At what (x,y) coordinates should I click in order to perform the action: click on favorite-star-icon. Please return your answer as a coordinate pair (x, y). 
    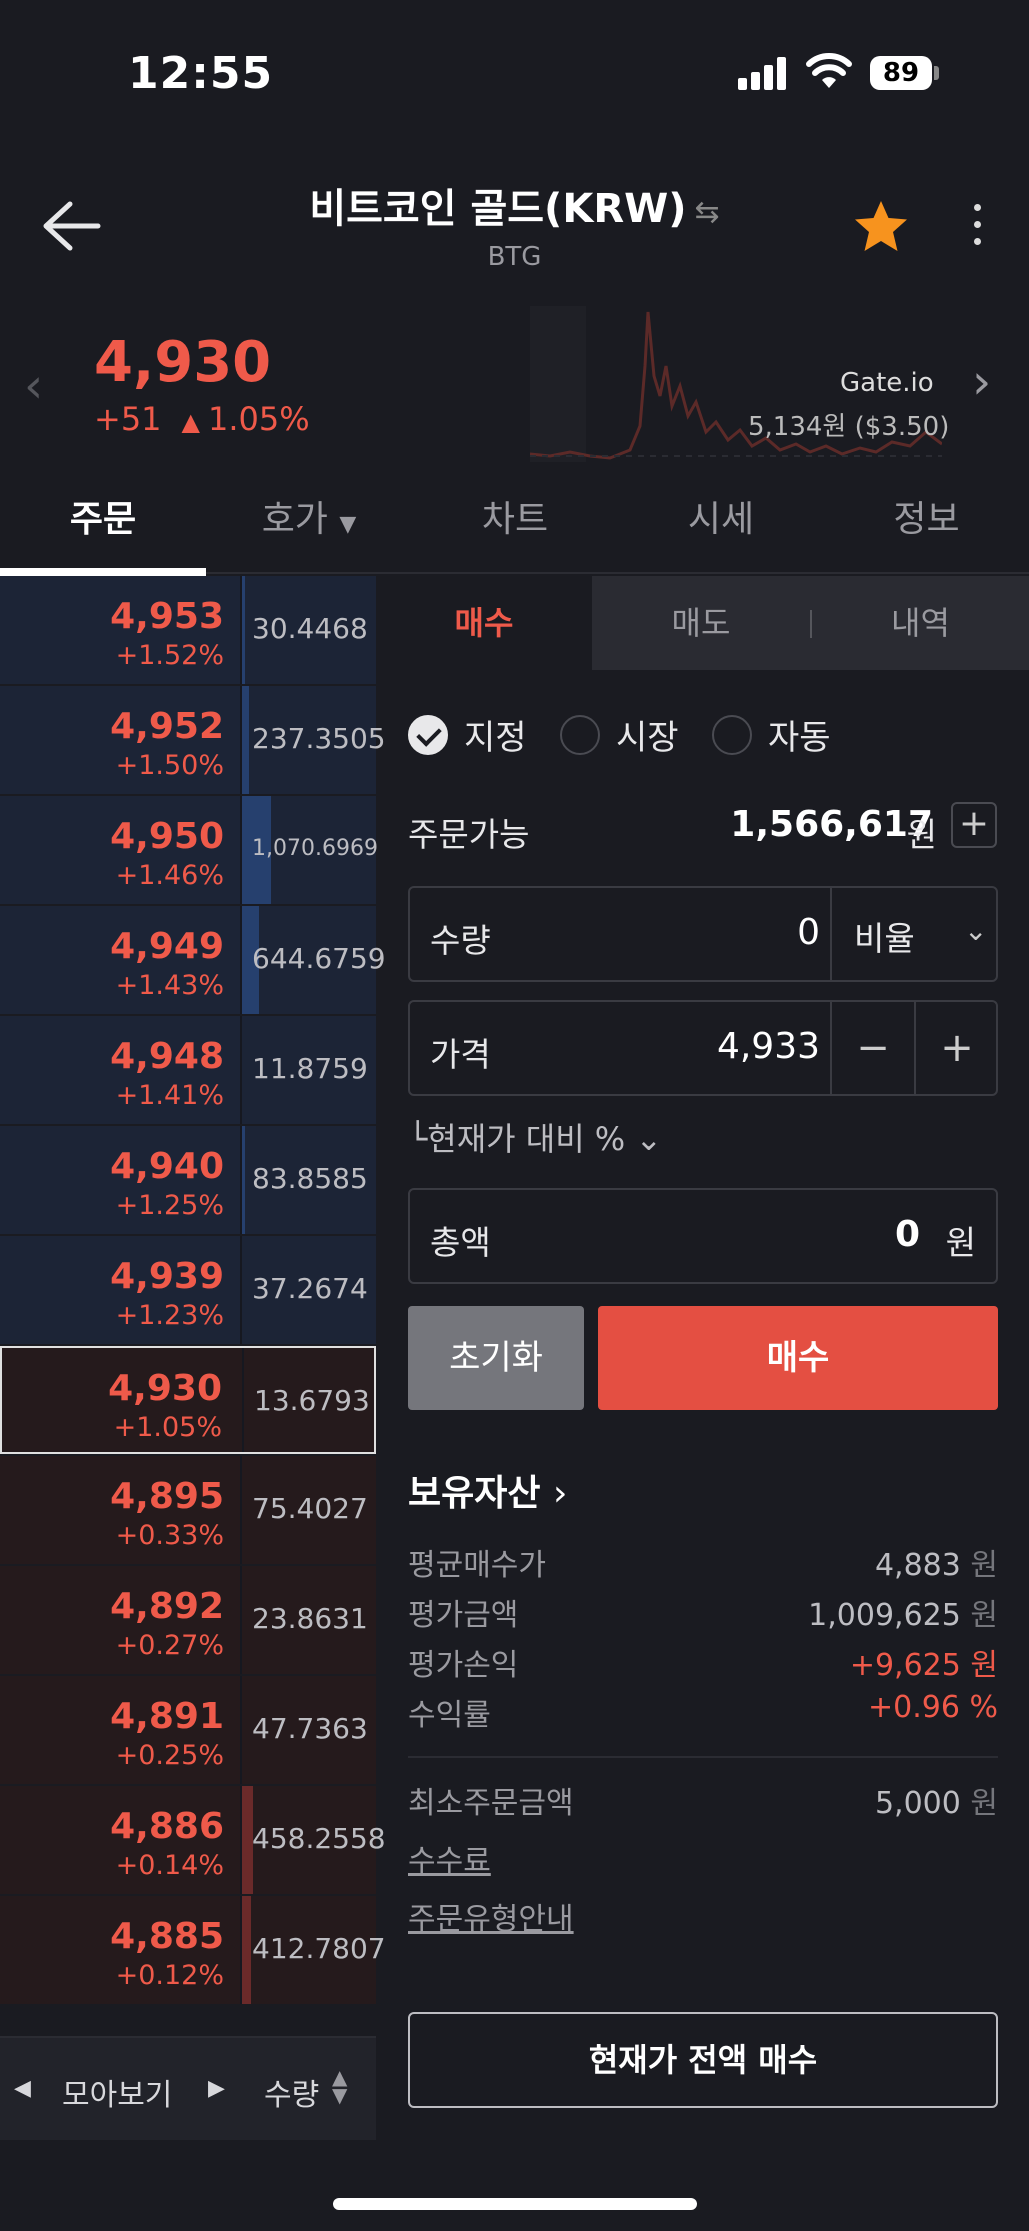
    Looking at the image, I should click on (881, 227).